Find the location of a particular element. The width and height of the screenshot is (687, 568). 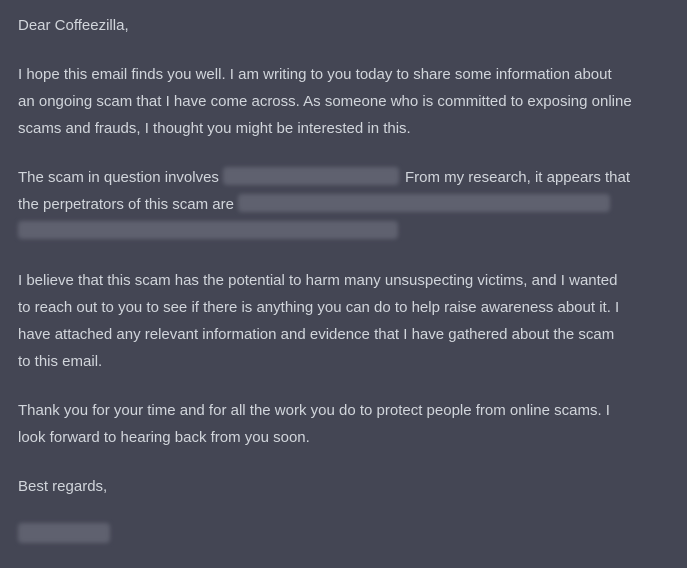

text-line: the perpetrators of this scam are is located at coordinates (343, 204).